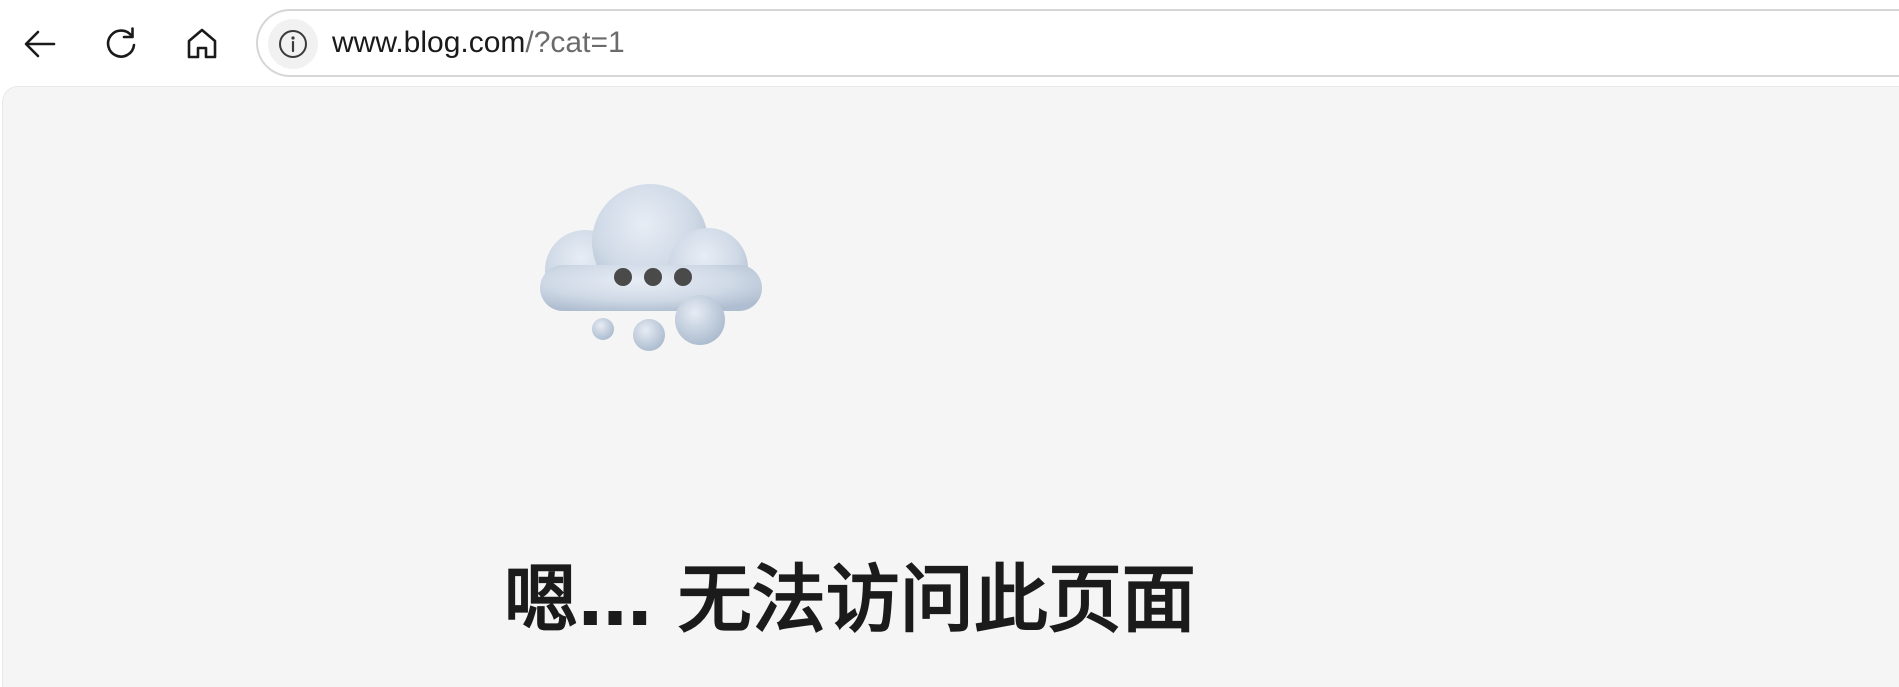  I want to click on cloud-icon, so click(651, 267).